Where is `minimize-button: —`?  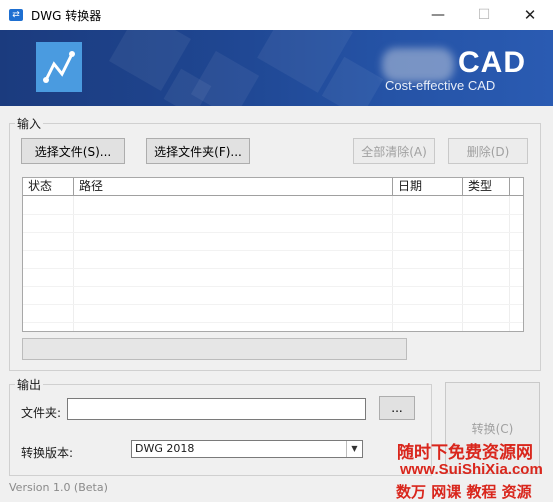
minimize-button: — is located at coordinates (438, 15).